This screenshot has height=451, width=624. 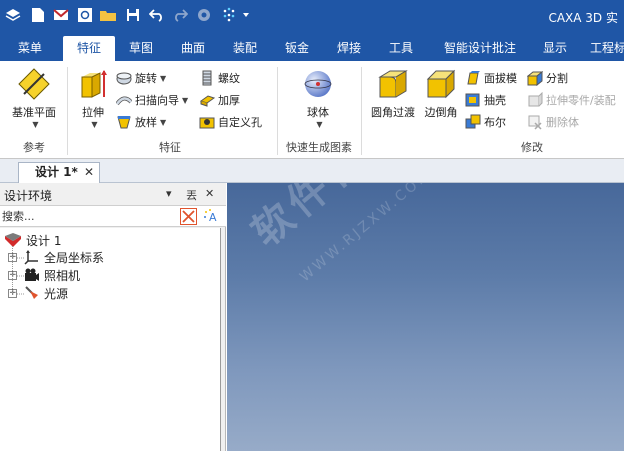 I want to click on search-bar: A, so click(x=113, y=216).